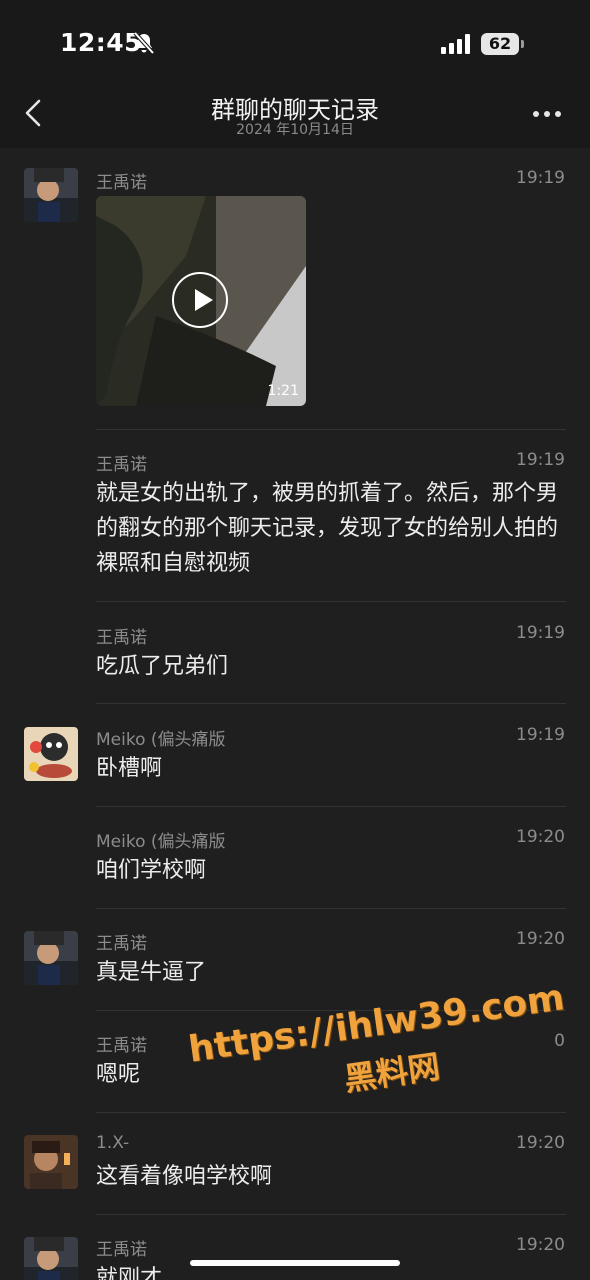  Describe the element at coordinates (392, 1073) in the screenshot. I see `watermark-label: 黑料网` at that location.